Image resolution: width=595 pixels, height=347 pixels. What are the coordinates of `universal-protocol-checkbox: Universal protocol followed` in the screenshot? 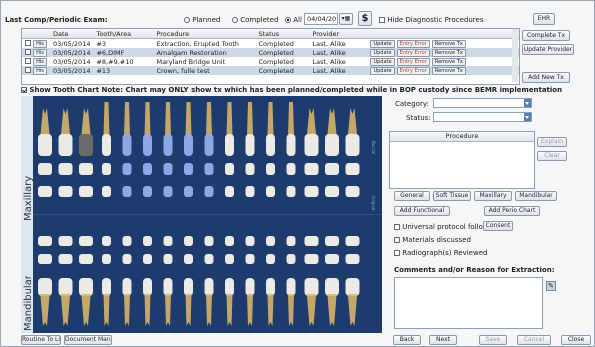 It's located at (445, 227).